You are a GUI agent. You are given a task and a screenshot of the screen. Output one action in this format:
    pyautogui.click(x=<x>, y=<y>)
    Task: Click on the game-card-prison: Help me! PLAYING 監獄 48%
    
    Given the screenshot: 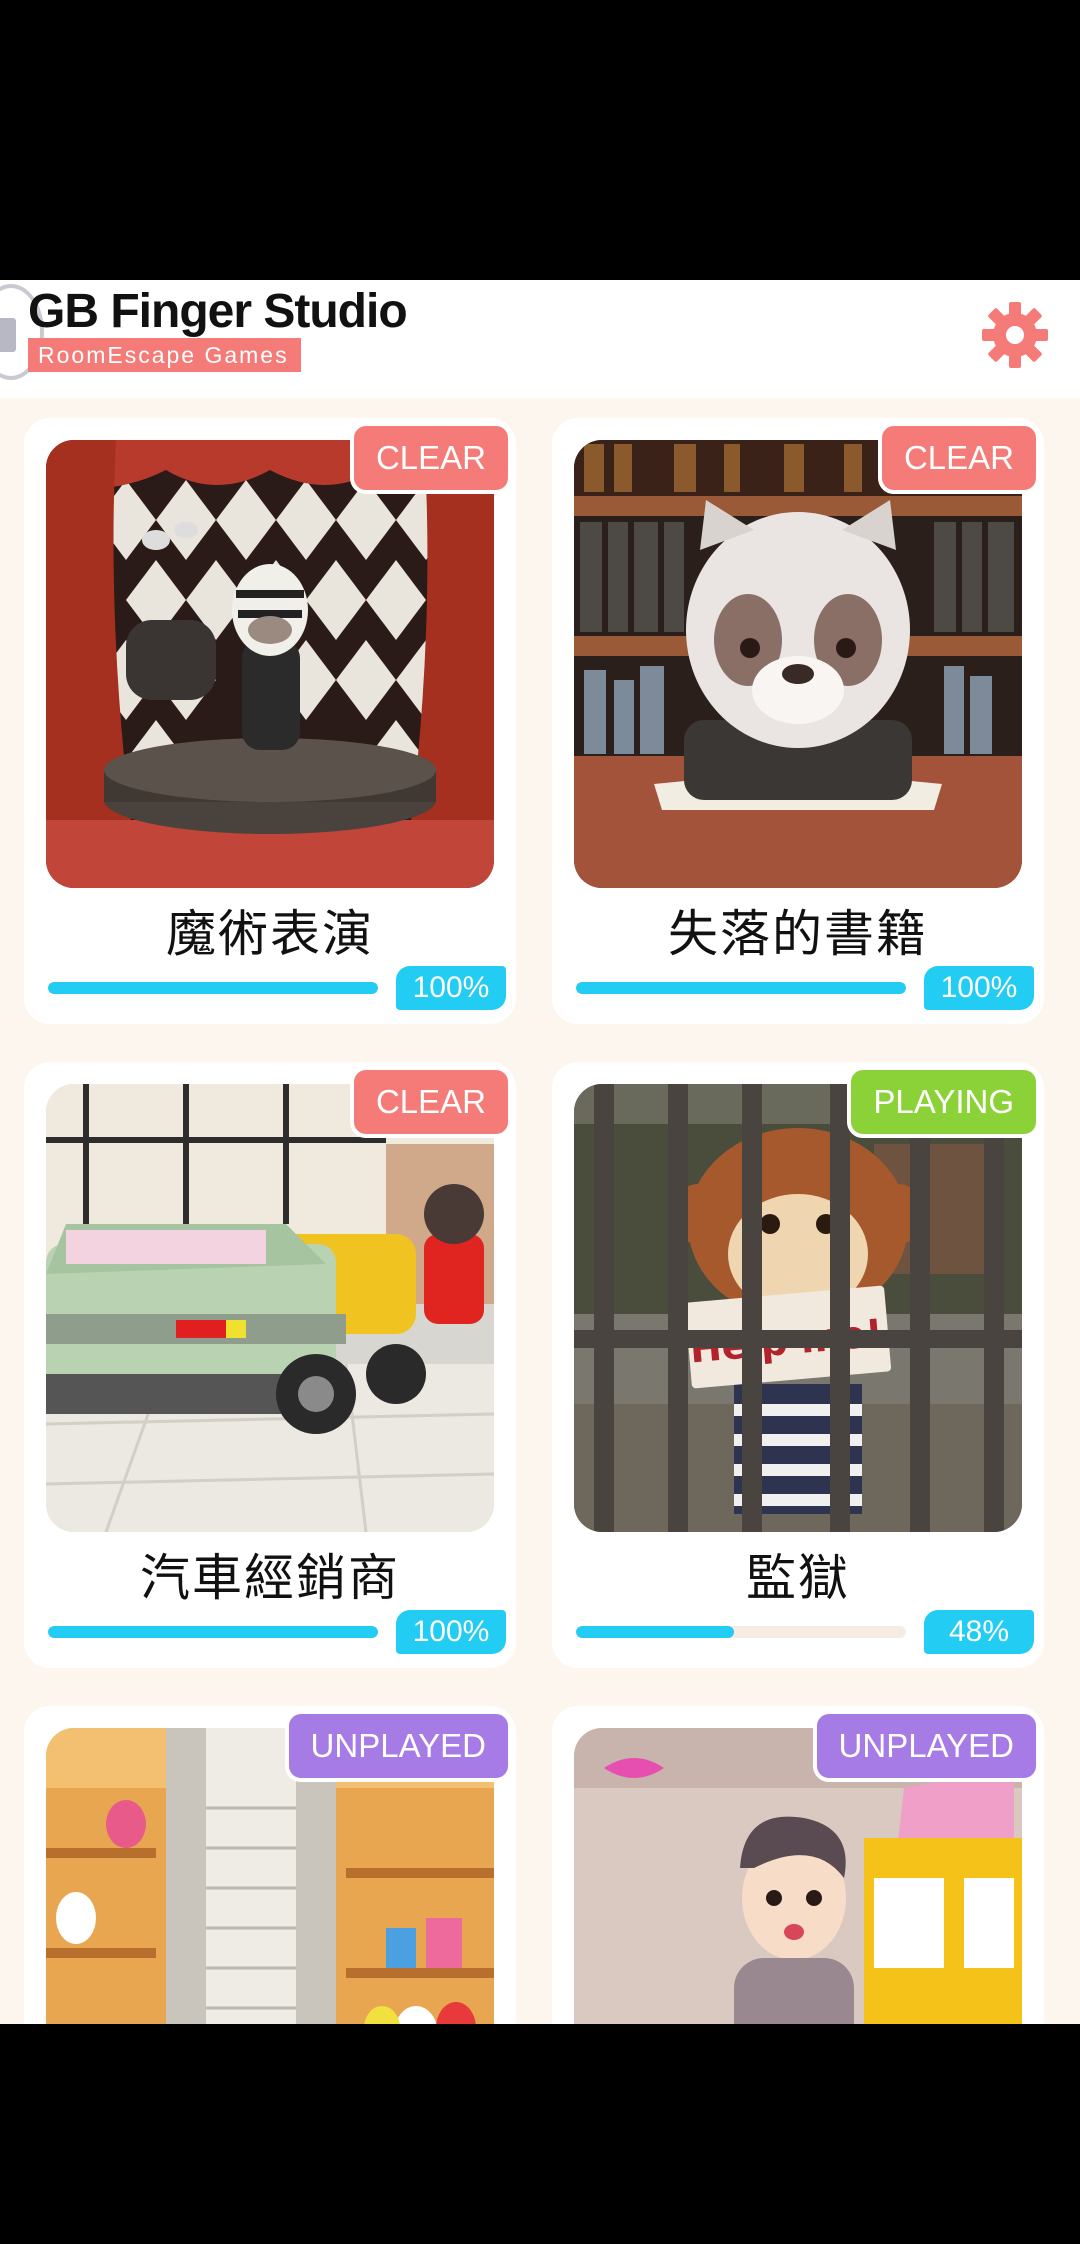 What is the action you would take?
    pyautogui.click(x=798, y=1365)
    